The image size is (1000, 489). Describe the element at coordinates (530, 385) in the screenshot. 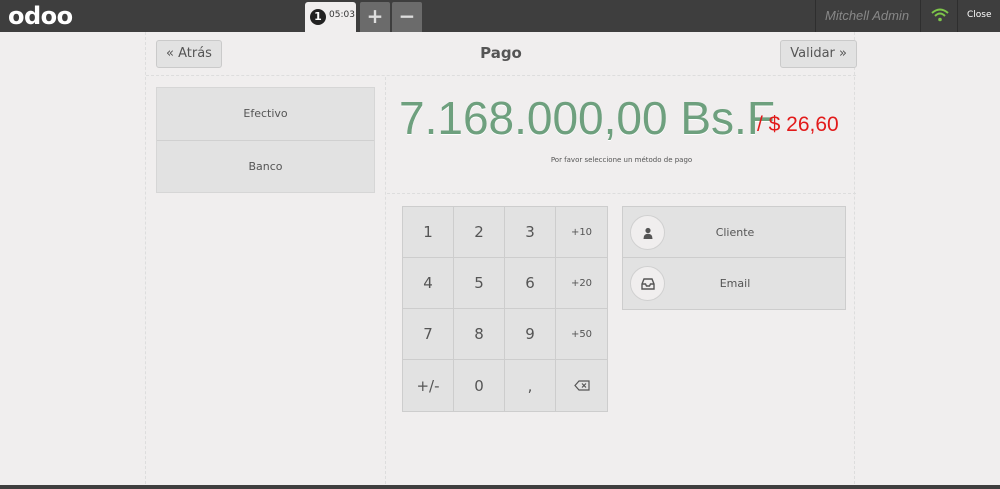

I see `numpad-key-decimal: ,` at that location.